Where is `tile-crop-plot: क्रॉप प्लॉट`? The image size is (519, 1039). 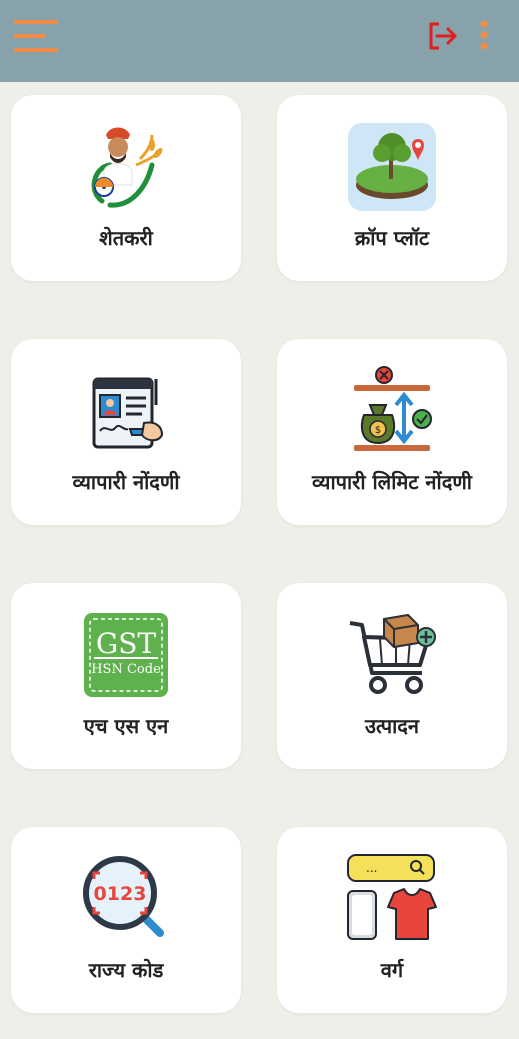
tile-crop-plot: क्रॉप प्लॉट is located at coordinates (392, 188).